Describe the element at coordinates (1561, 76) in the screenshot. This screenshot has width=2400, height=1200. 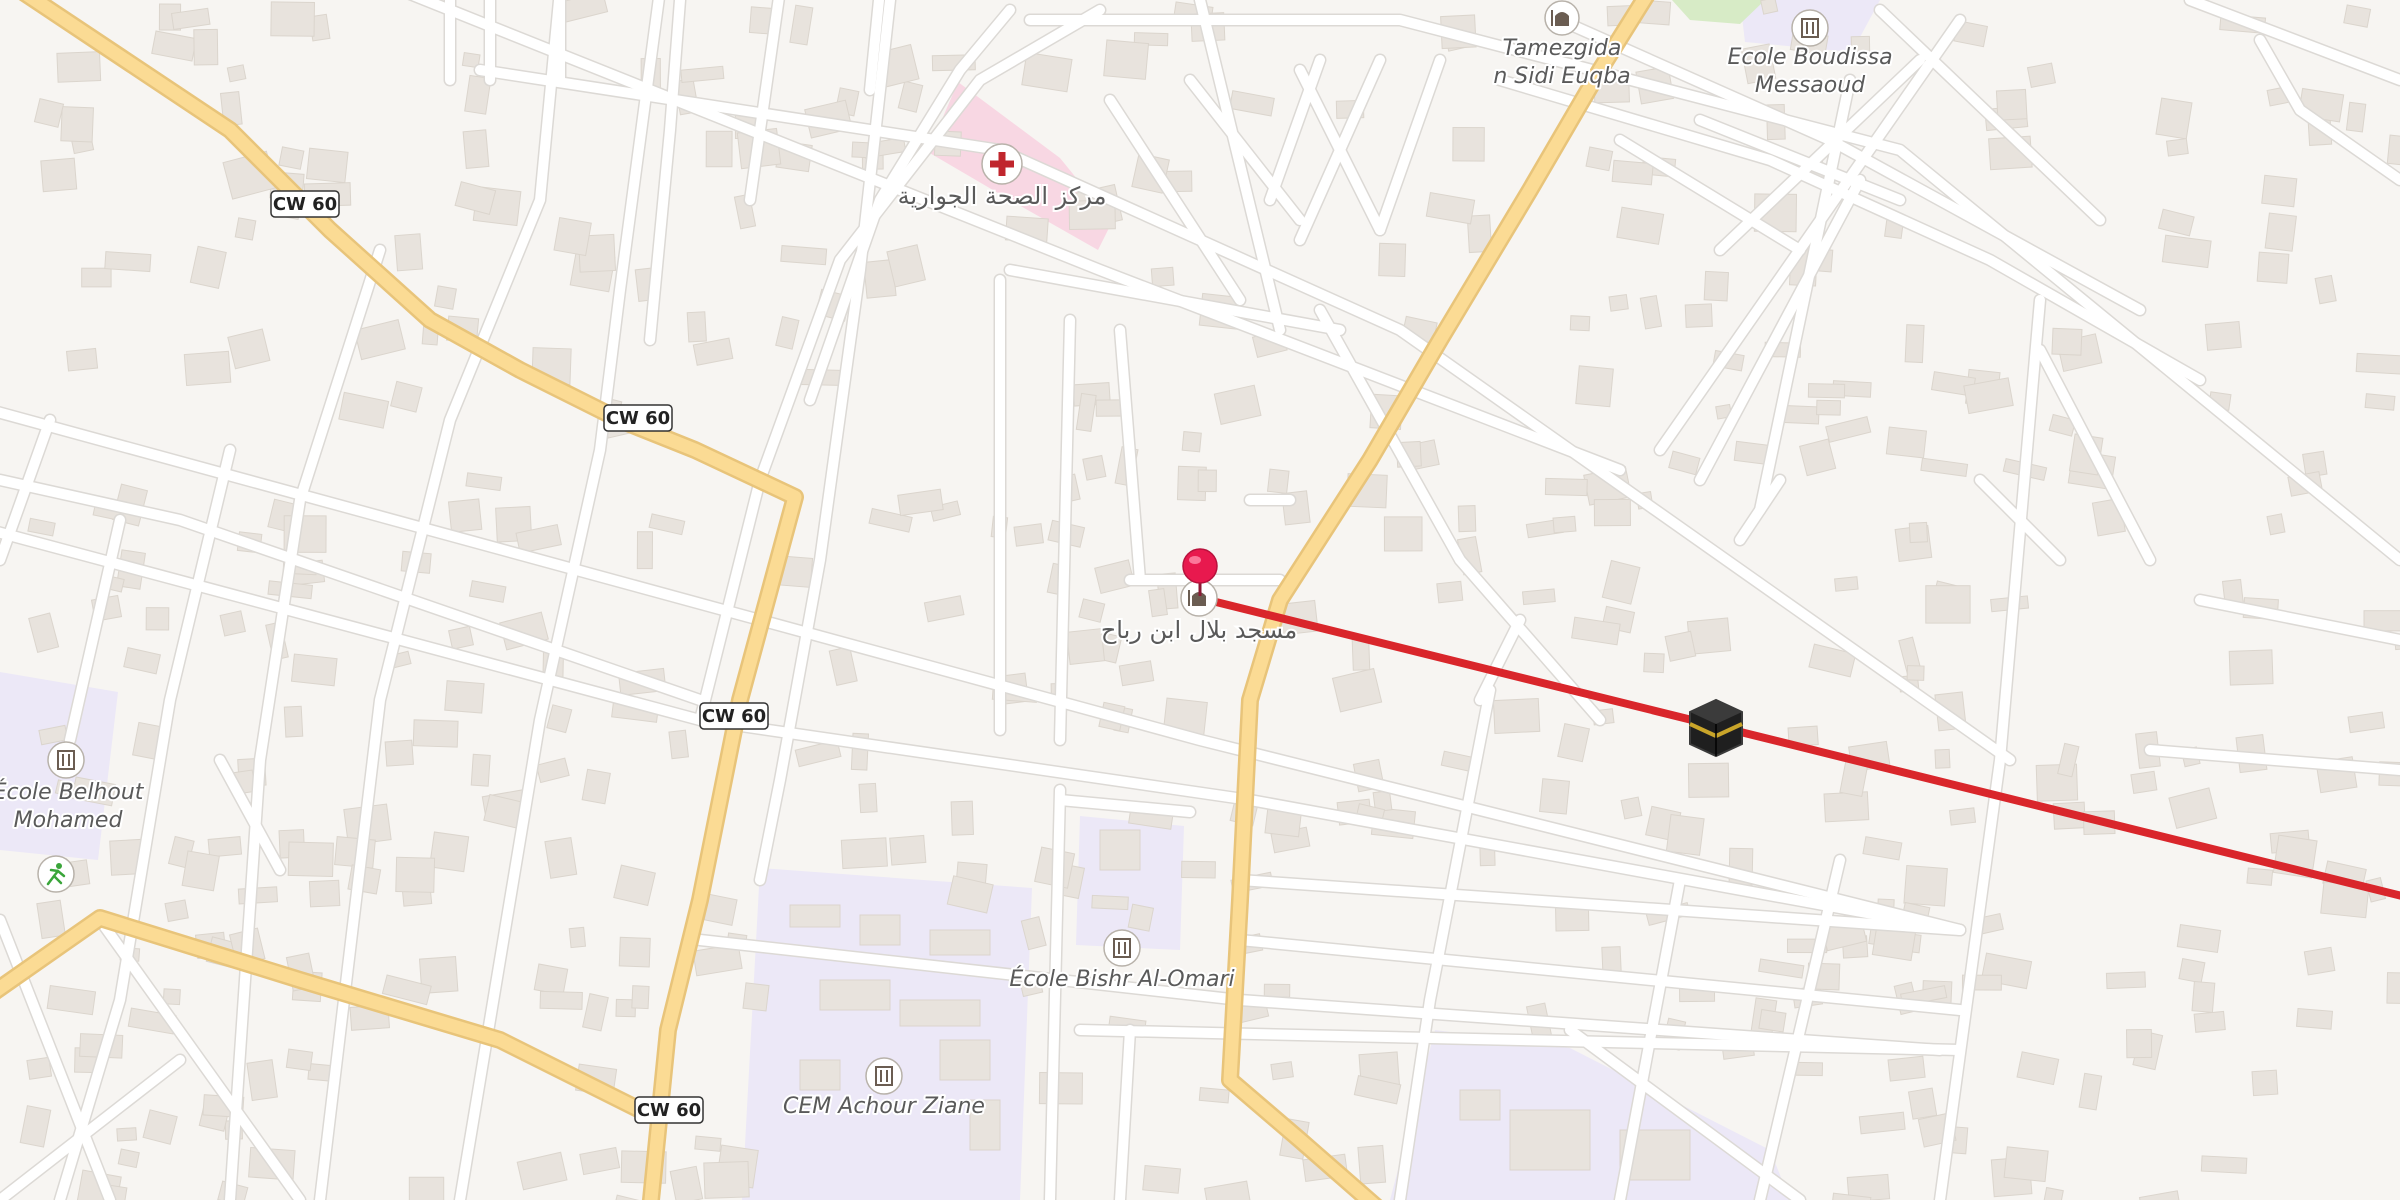
I see `poi-label: n Sidi Euqba` at that location.